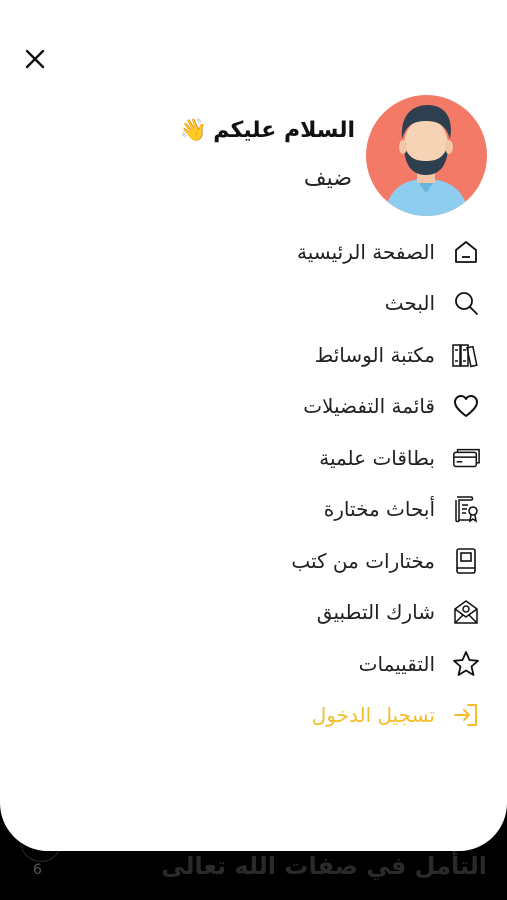 The height and width of the screenshot is (900, 507). Describe the element at coordinates (251, 304) in the screenshot. I see `menu-item-search: البحث` at that location.